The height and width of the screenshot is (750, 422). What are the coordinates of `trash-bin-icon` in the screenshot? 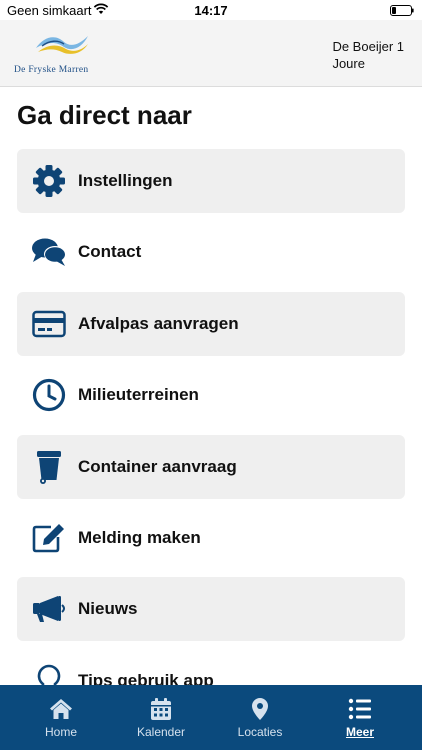 It's located at (49, 467).